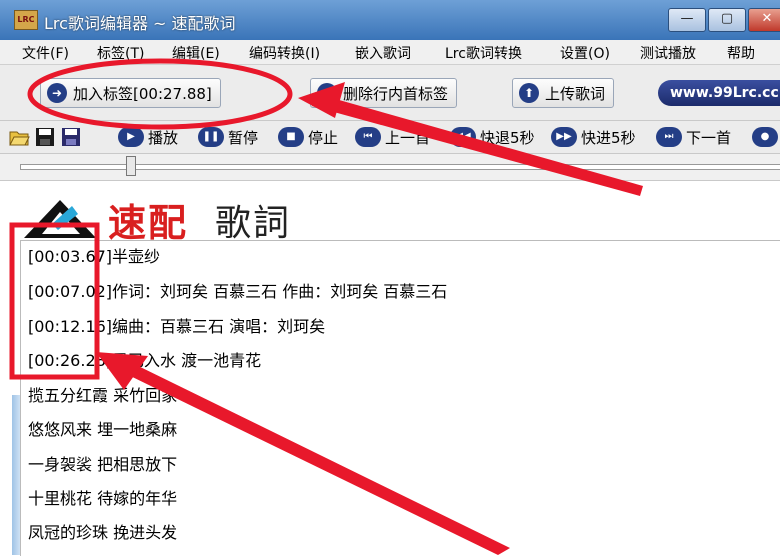 The width and height of the screenshot is (780, 556). What do you see at coordinates (687, 20) in the screenshot?
I see `minimize-button: —` at bounding box center [687, 20].